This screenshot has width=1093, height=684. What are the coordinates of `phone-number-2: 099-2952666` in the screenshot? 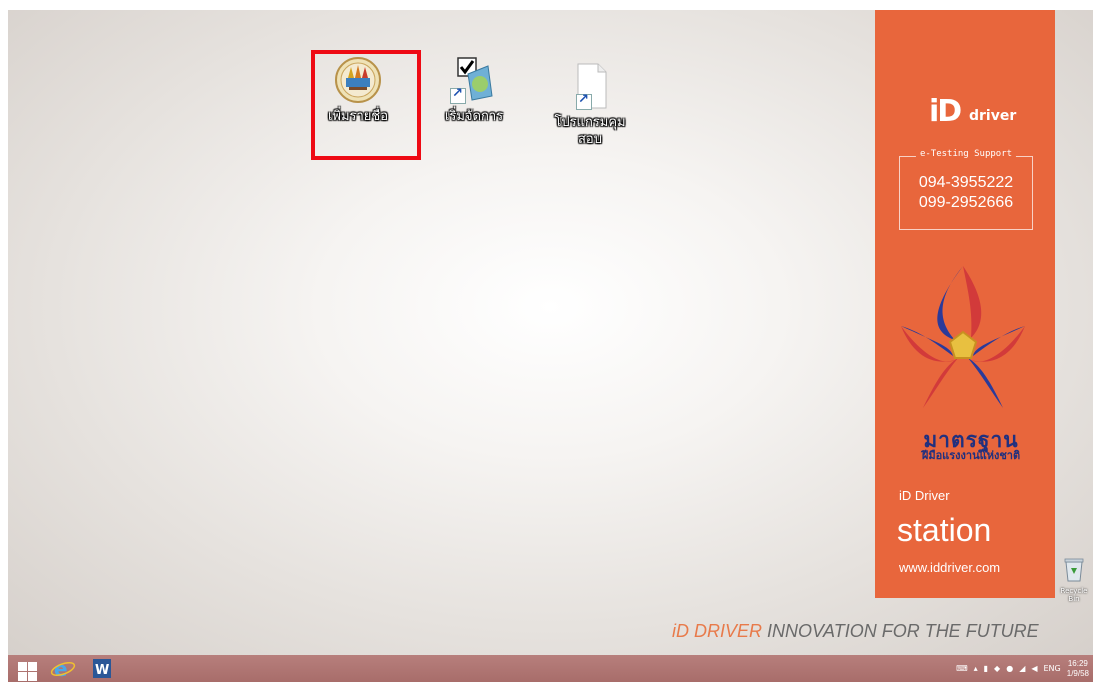 It's located at (966, 202).